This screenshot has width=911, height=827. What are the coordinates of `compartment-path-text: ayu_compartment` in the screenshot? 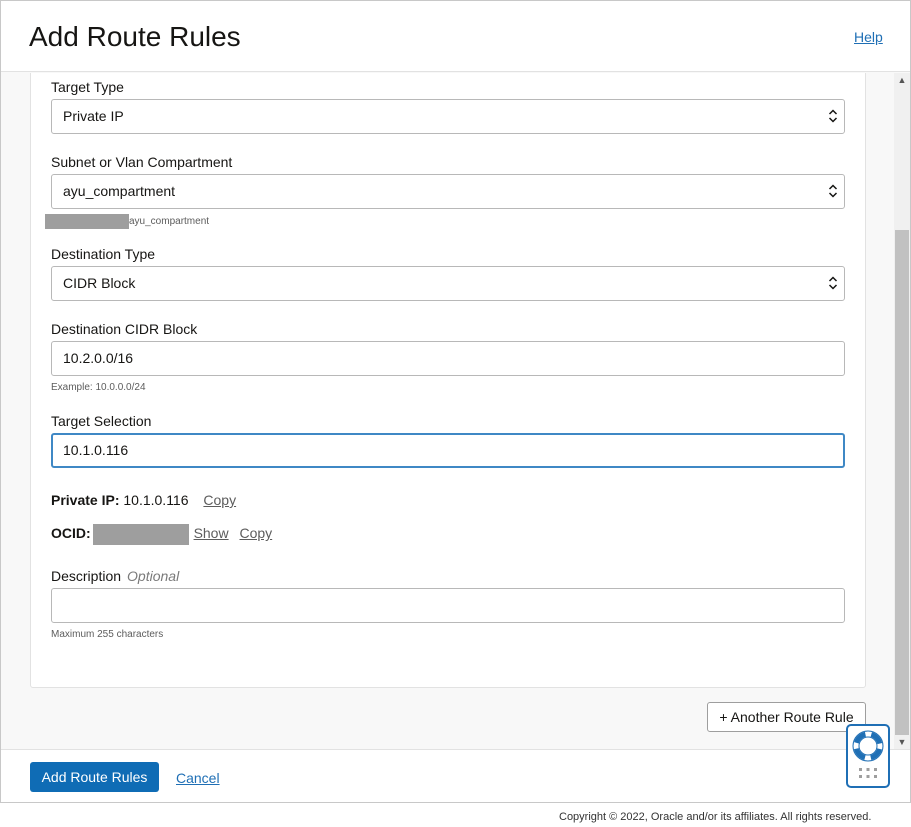 It's located at (169, 222).